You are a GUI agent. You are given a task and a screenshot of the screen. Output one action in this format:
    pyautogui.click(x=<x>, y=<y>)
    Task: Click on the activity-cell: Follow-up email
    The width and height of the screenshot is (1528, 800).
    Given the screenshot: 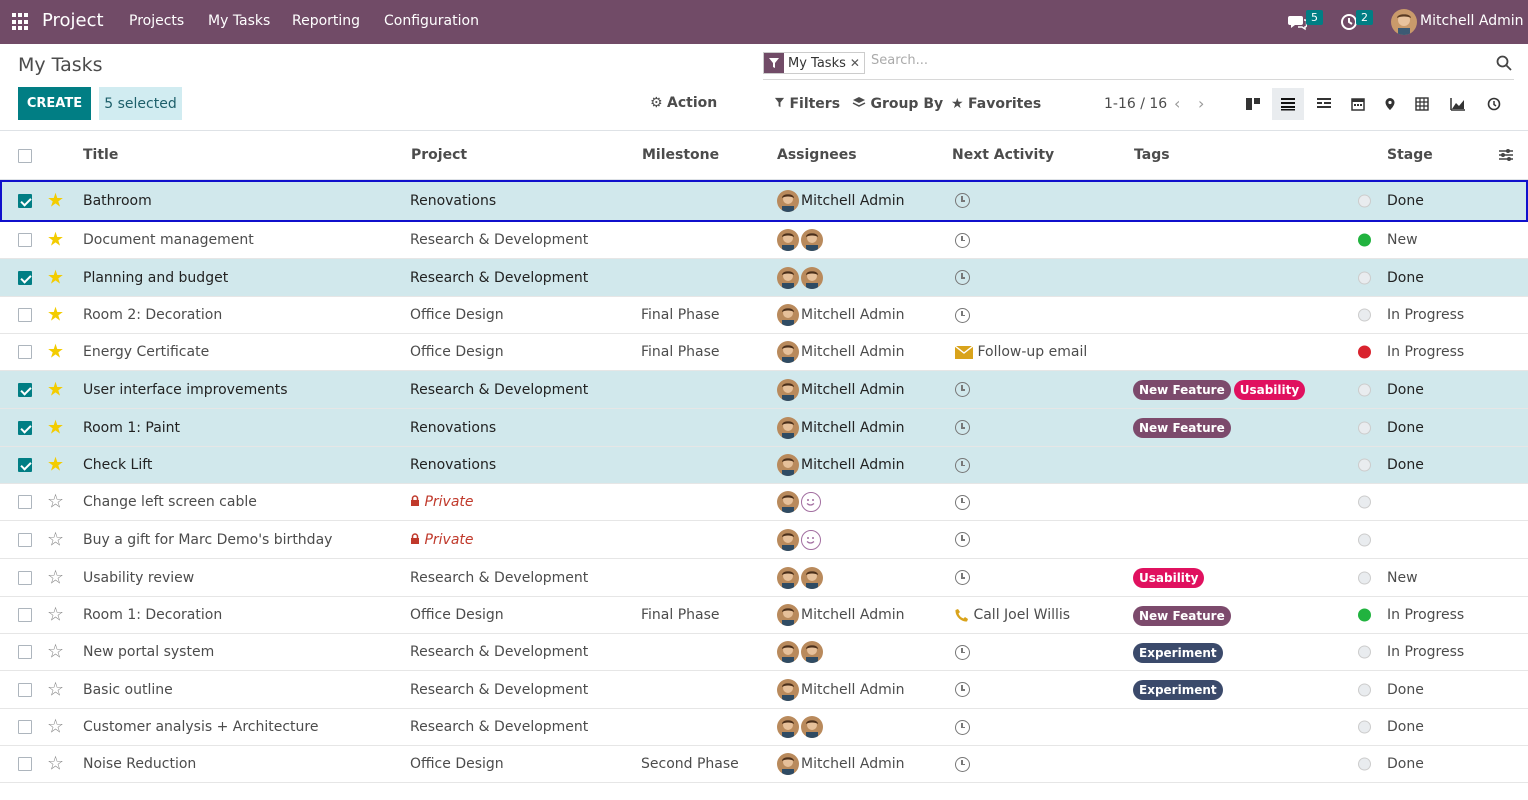 What is the action you would take?
    pyautogui.click(x=1020, y=352)
    